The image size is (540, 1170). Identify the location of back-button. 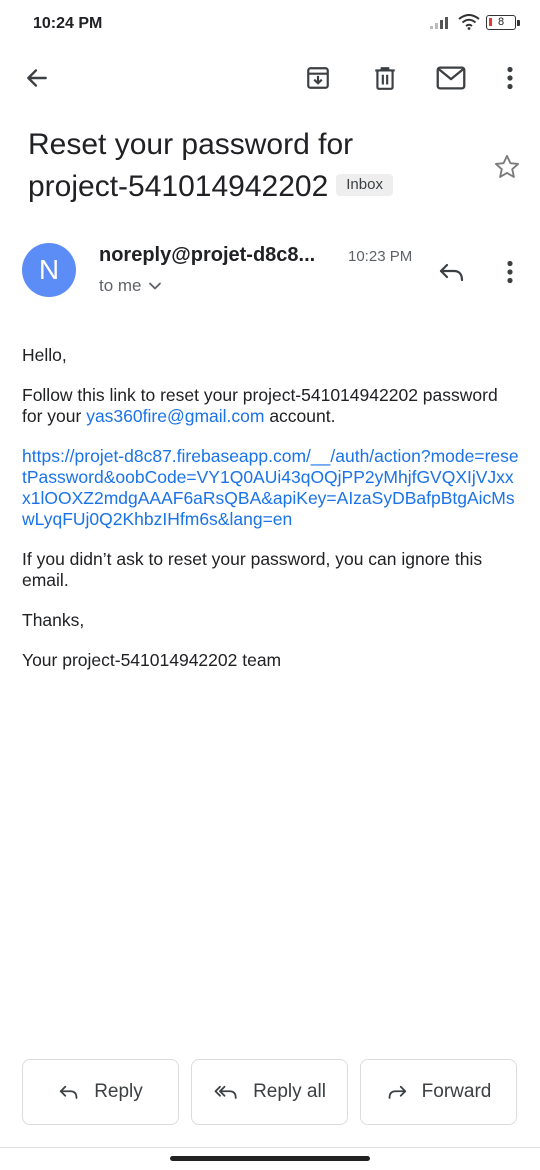
(37, 78).